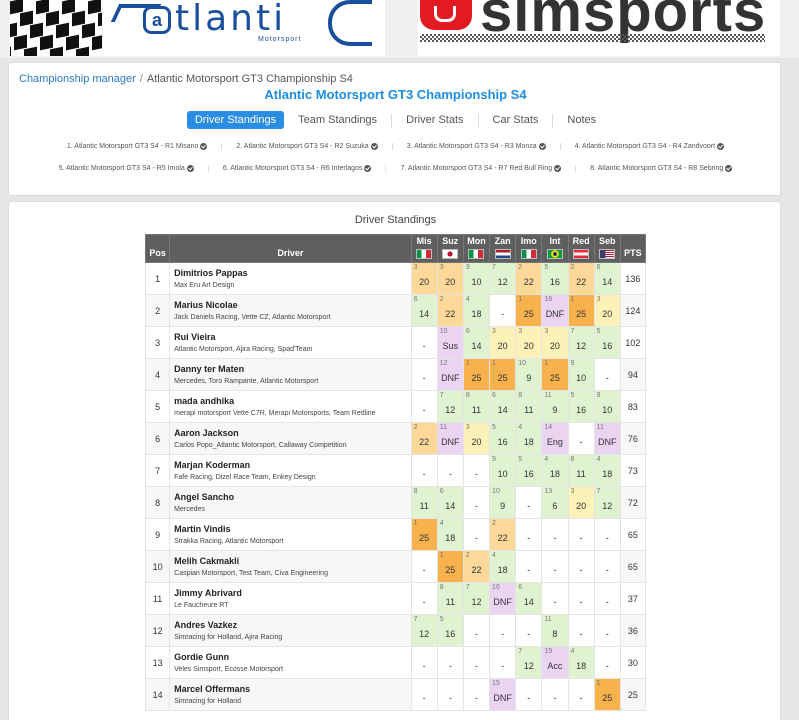 Image resolution: width=799 pixels, height=720 pixels. I want to click on atlantic-motorsport-logo: a tlanti Motorsport, so click(244, 28).